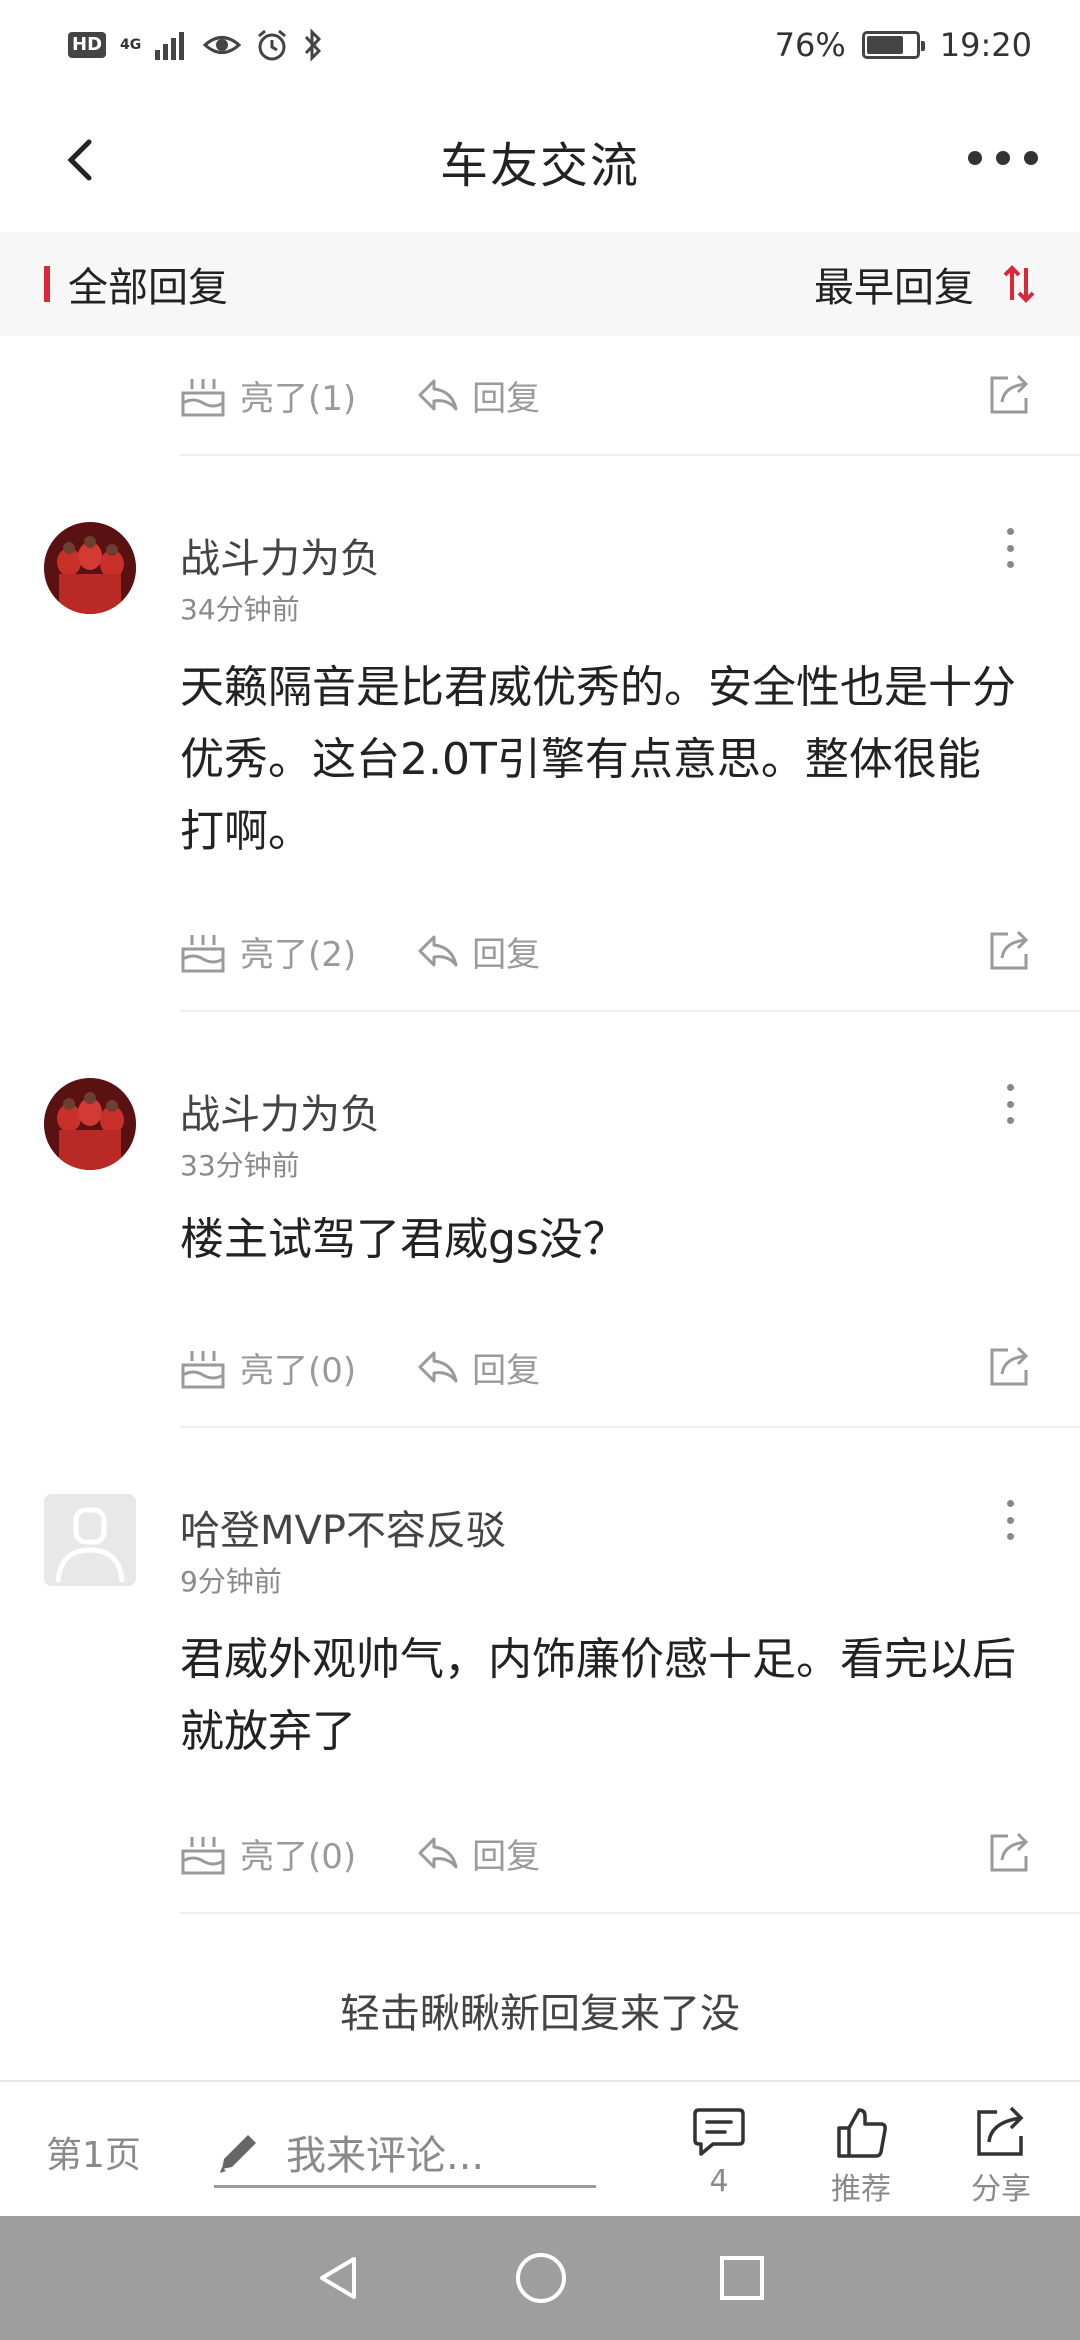 The width and height of the screenshot is (1080, 2340). Describe the element at coordinates (1001, 2189) in the screenshot. I see `share-label: 分享` at that location.